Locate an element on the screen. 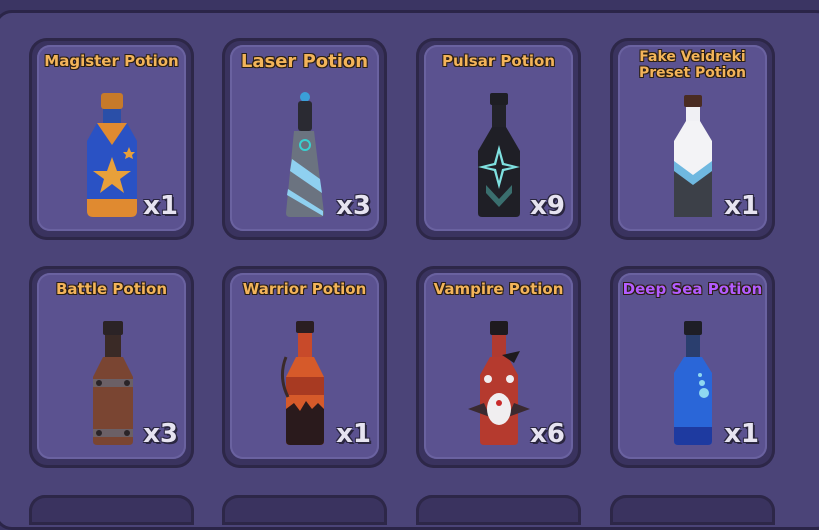  potion-name: Deep Sea Potion is located at coordinates (692, 289).